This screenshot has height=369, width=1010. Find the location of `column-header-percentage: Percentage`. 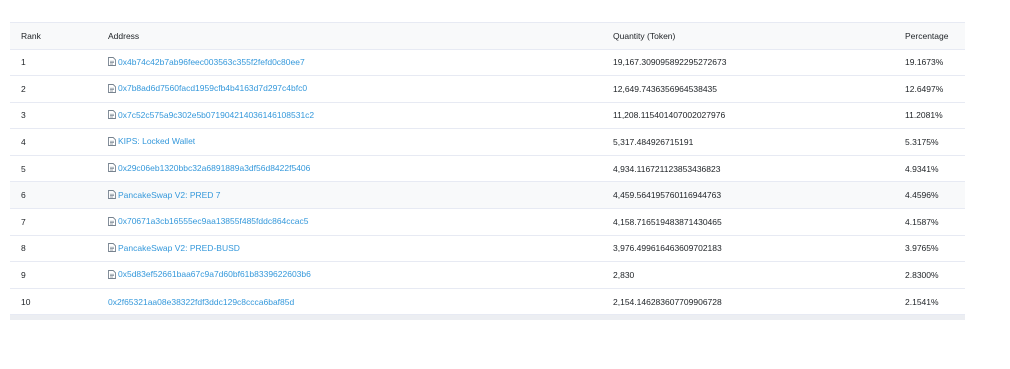

column-header-percentage: Percentage is located at coordinates (927, 35).